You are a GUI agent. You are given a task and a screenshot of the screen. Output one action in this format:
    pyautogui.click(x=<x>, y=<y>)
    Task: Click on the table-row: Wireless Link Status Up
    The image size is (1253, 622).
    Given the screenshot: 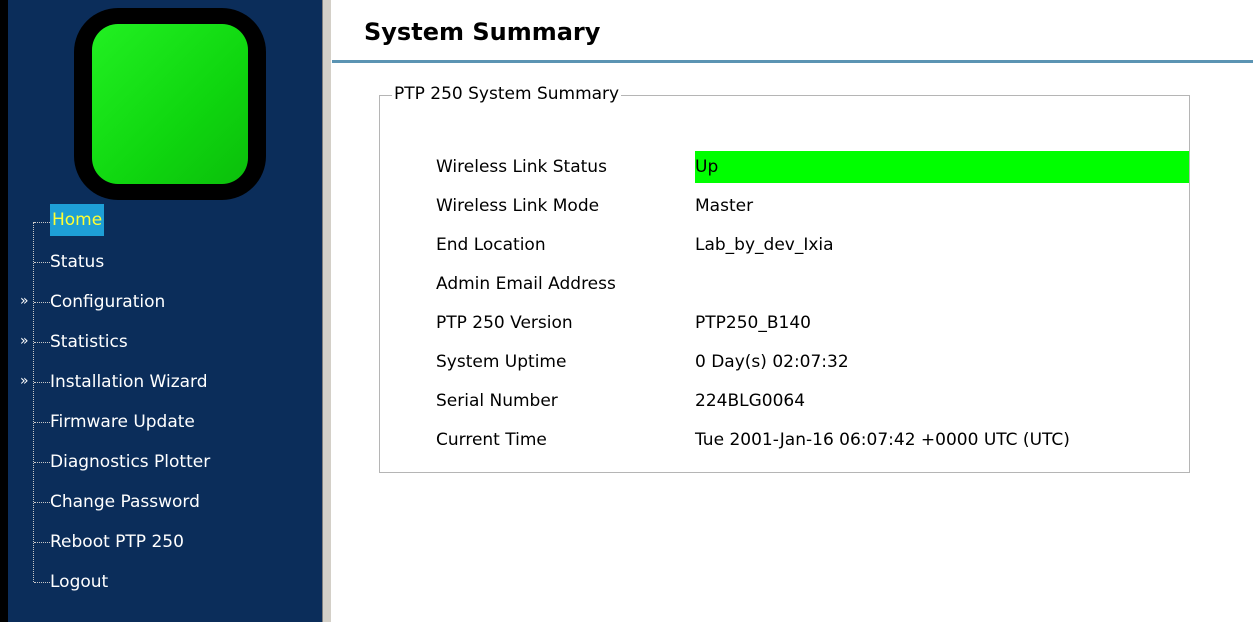 What is the action you would take?
    pyautogui.click(x=812, y=166)
    